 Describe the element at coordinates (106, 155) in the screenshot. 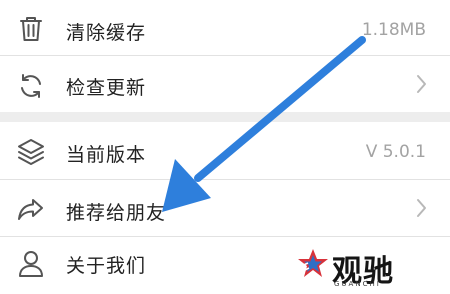

I see `settings-item-label: 当前版本` at that location.